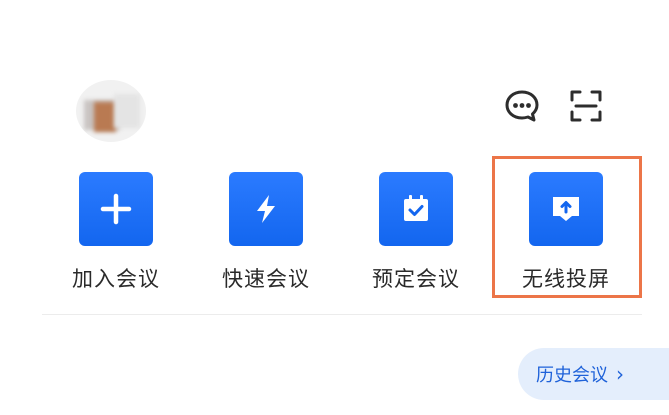 This screenshot has width=669, height=415. I want to click on avatar, so click(111, 111).